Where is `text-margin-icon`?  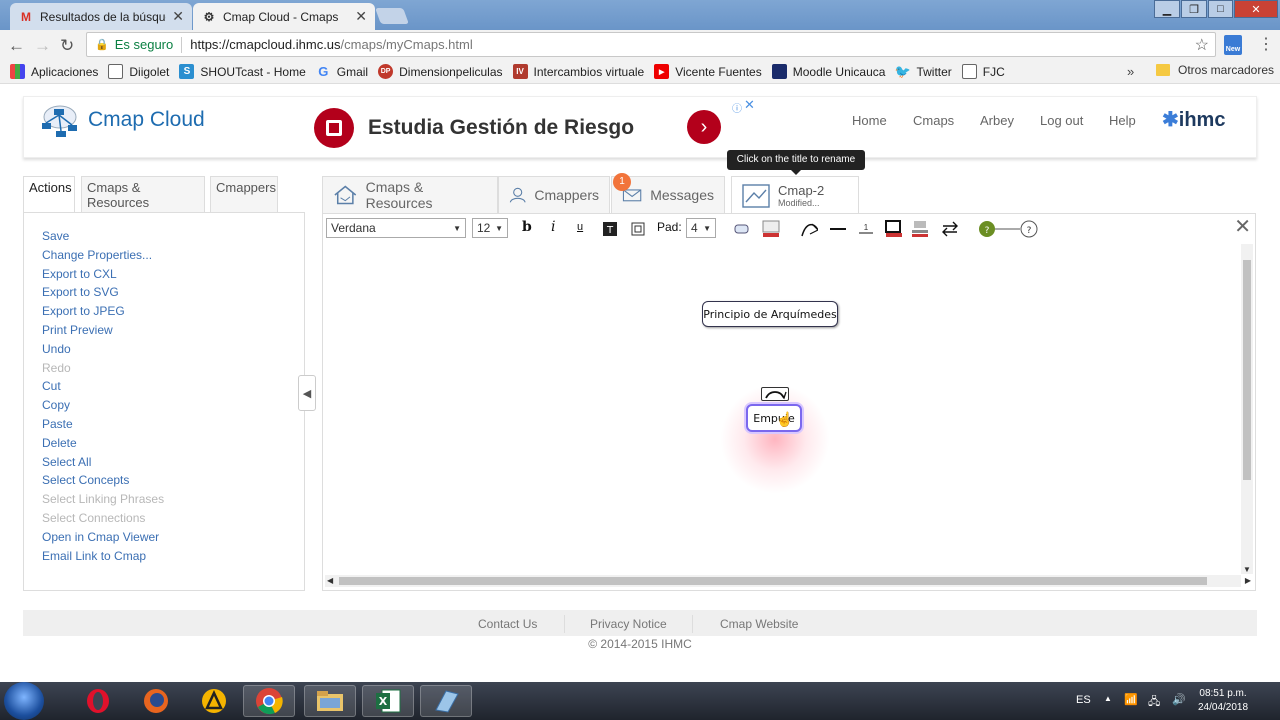 text-margin-icon is located at coordinates (638, 228).